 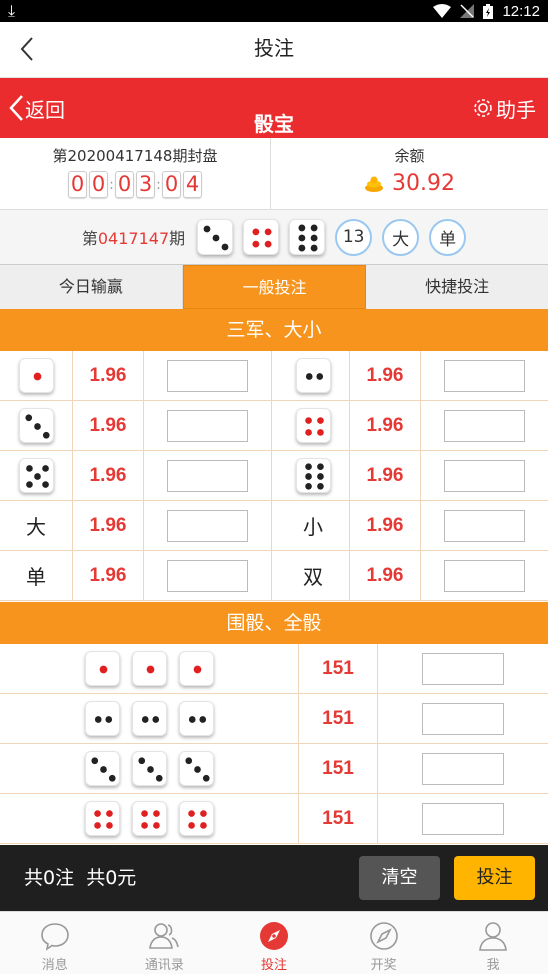 I want to click on download-icon: ⤓, so click(x=12, y=10).